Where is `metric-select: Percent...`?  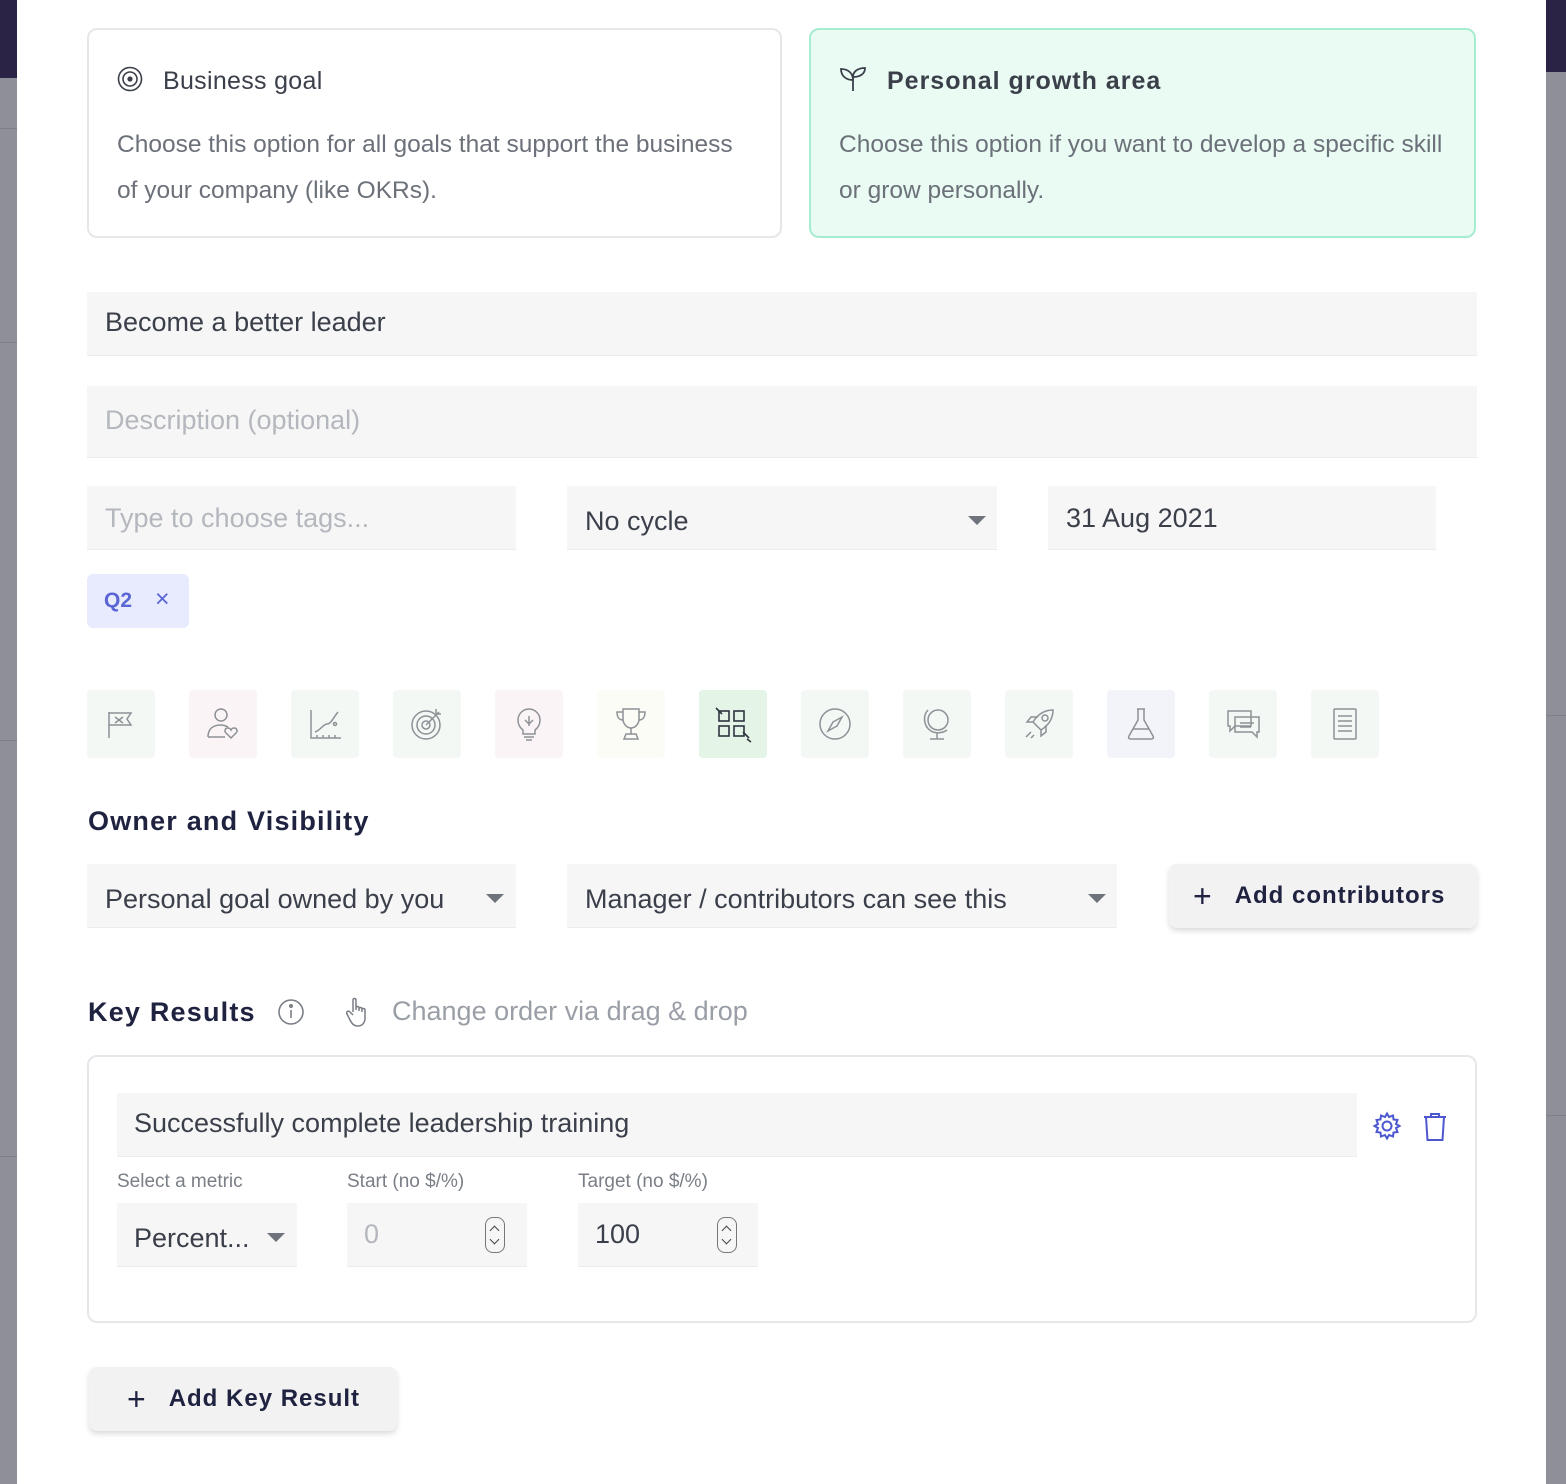 metric-select: Percent... is located at coordinates (207, 1235).